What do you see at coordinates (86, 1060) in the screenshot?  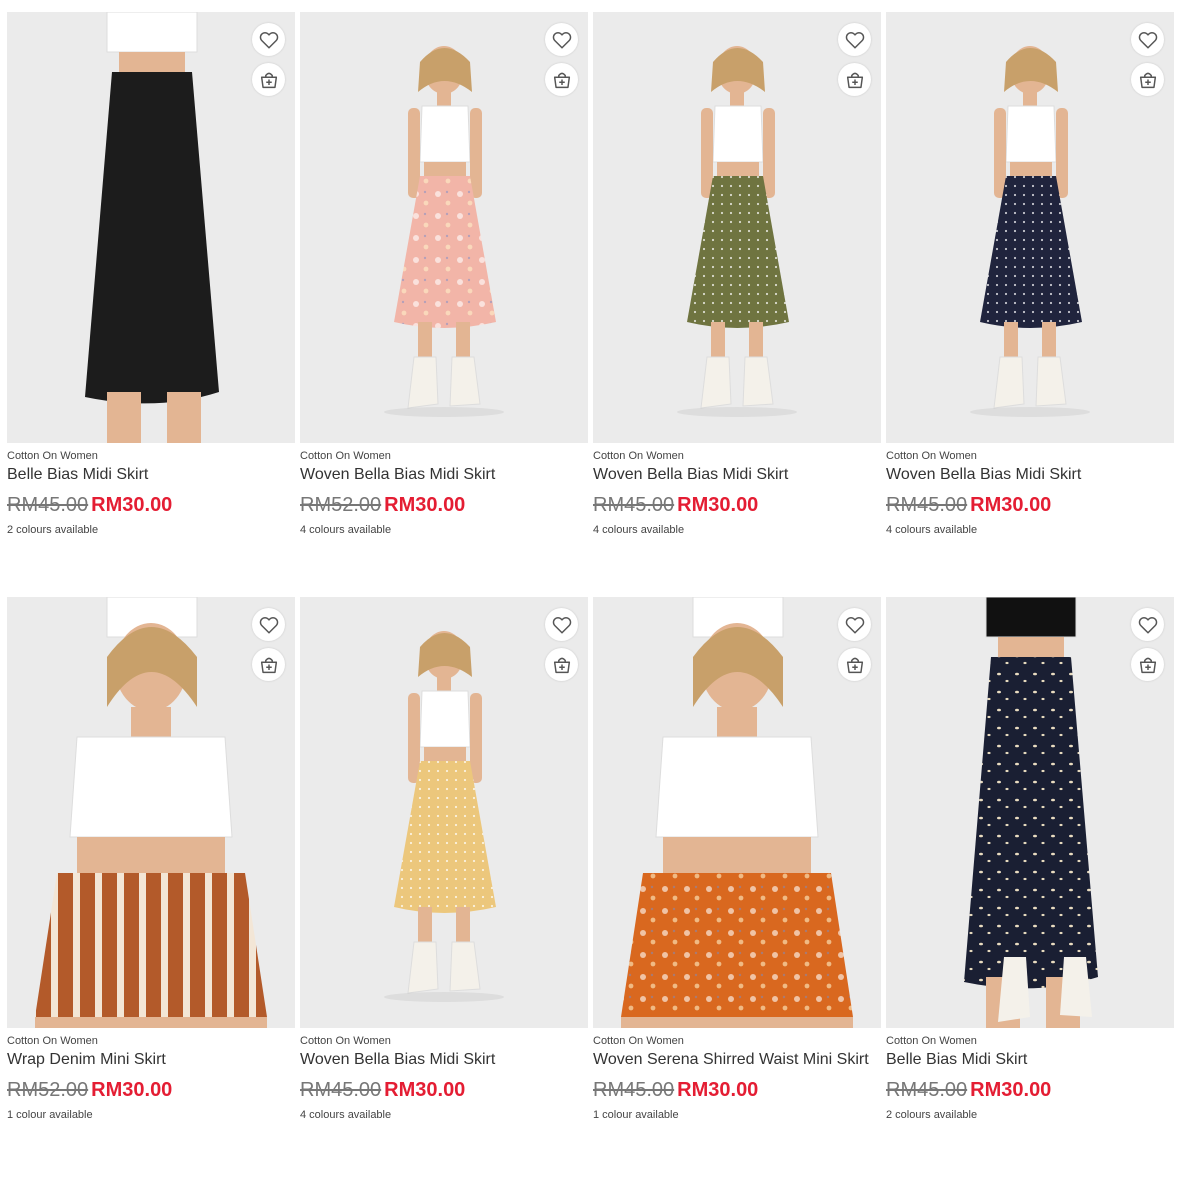 I see `product-name: Wrap Denim Mini Skirt` at bounding box center [86, 1060].